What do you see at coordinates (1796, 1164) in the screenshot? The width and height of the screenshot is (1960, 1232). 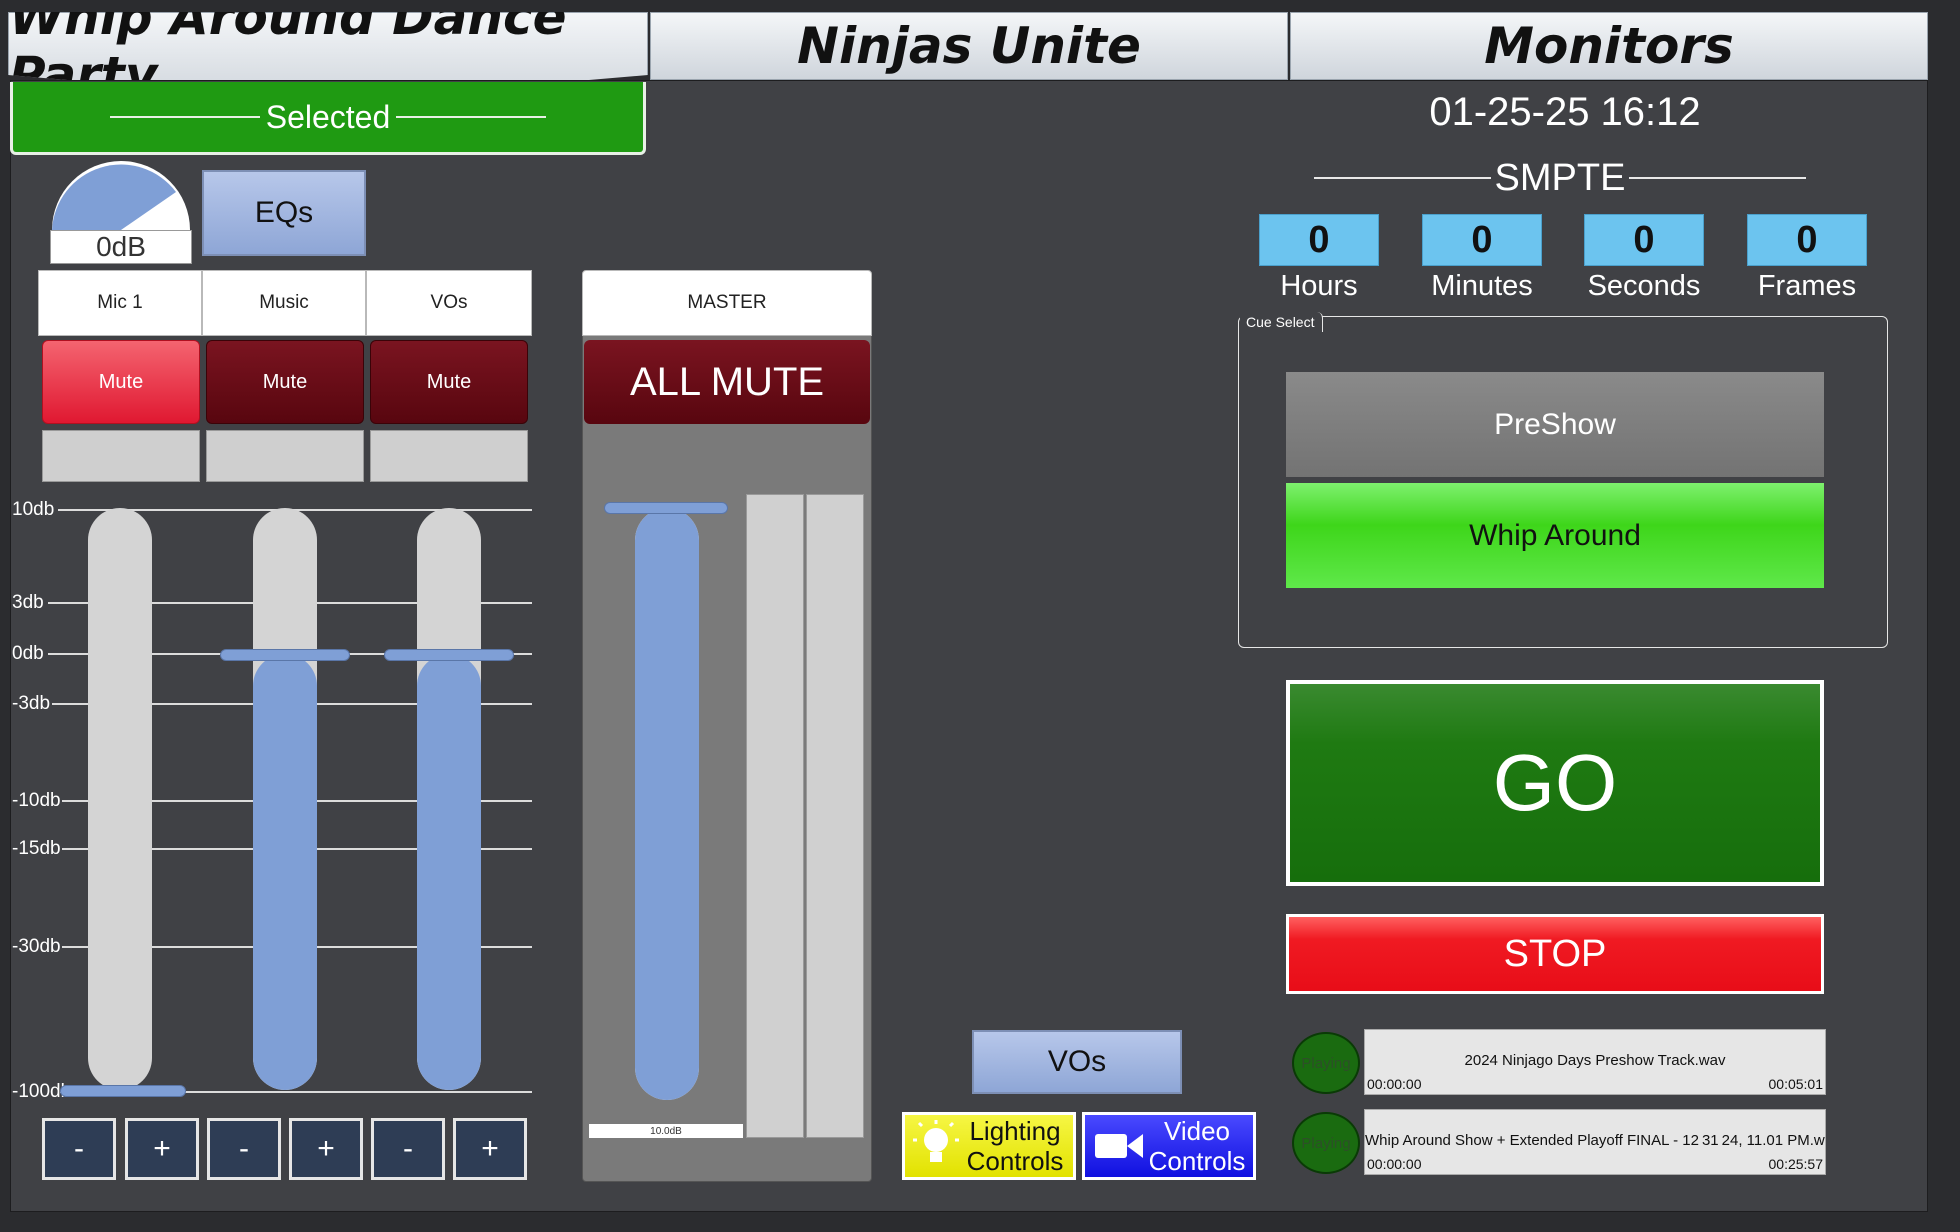 I see `player-duration: 00:25:57` at bounding box center [1796, 1164].